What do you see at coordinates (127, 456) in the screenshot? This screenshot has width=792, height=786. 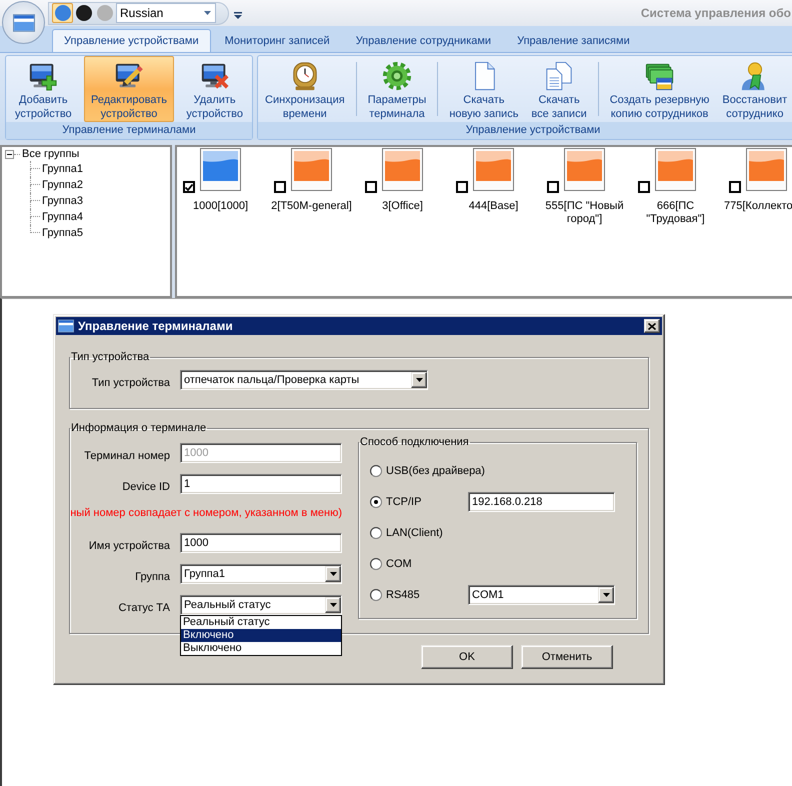 I see `field-label: Терминал номер` at bounding box center [127, 456].